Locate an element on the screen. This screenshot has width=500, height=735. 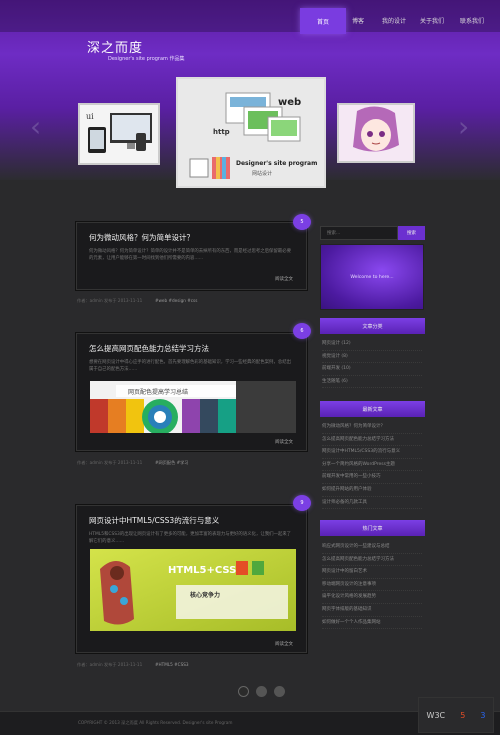
css3-icon: 3 is located at coordinates (482, 715).